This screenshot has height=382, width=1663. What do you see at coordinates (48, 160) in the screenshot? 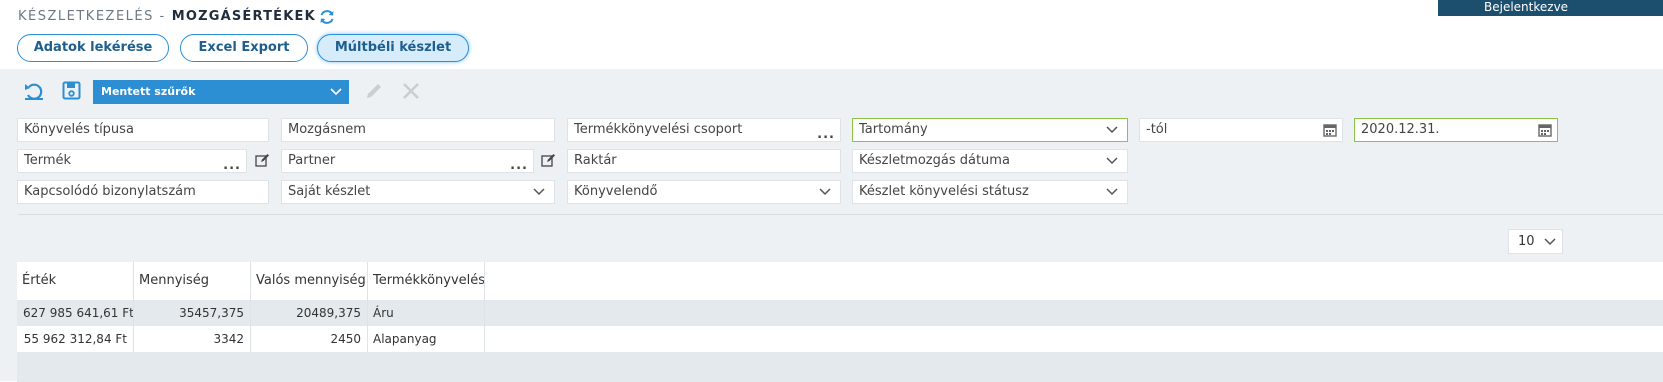
I see `product-label: Termék` at bounding box center [48, 160].